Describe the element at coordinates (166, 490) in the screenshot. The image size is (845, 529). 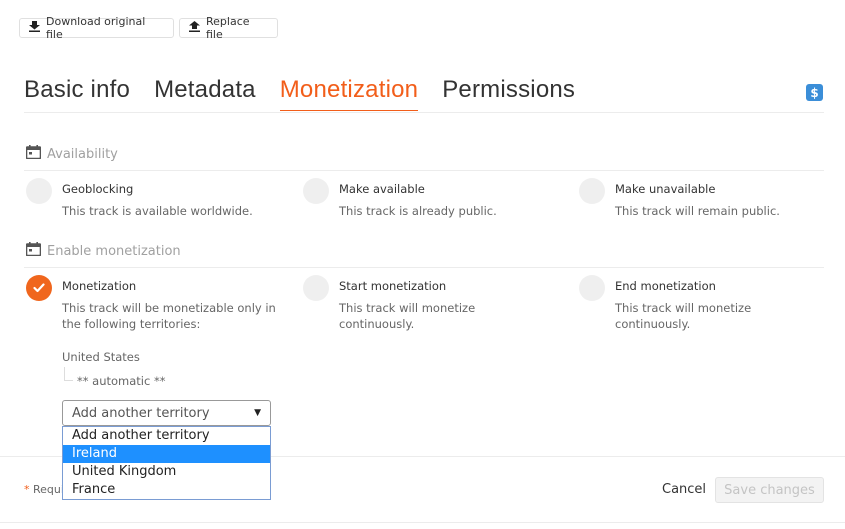
I see `dropdown-option: France` at that location.